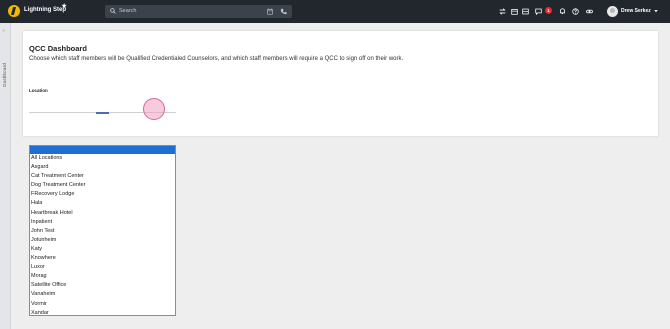 The height and width of the screenshot is (329, 670). Describe the element at coordinates (612, 11) in the screenshot. I see `user-avatar` at that location.